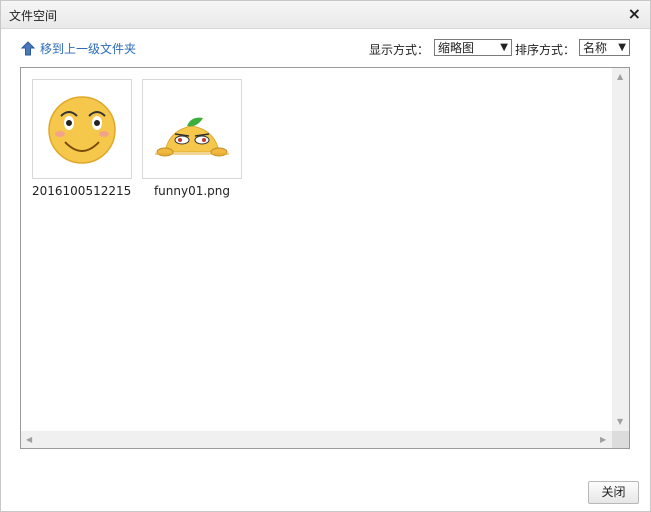 The height and width of the screenshot is (512, 651). What do you see at coordinates (82, 191) in the screenshot?
I see `file-name: 201610051221502` at bounding box center [82, 191].